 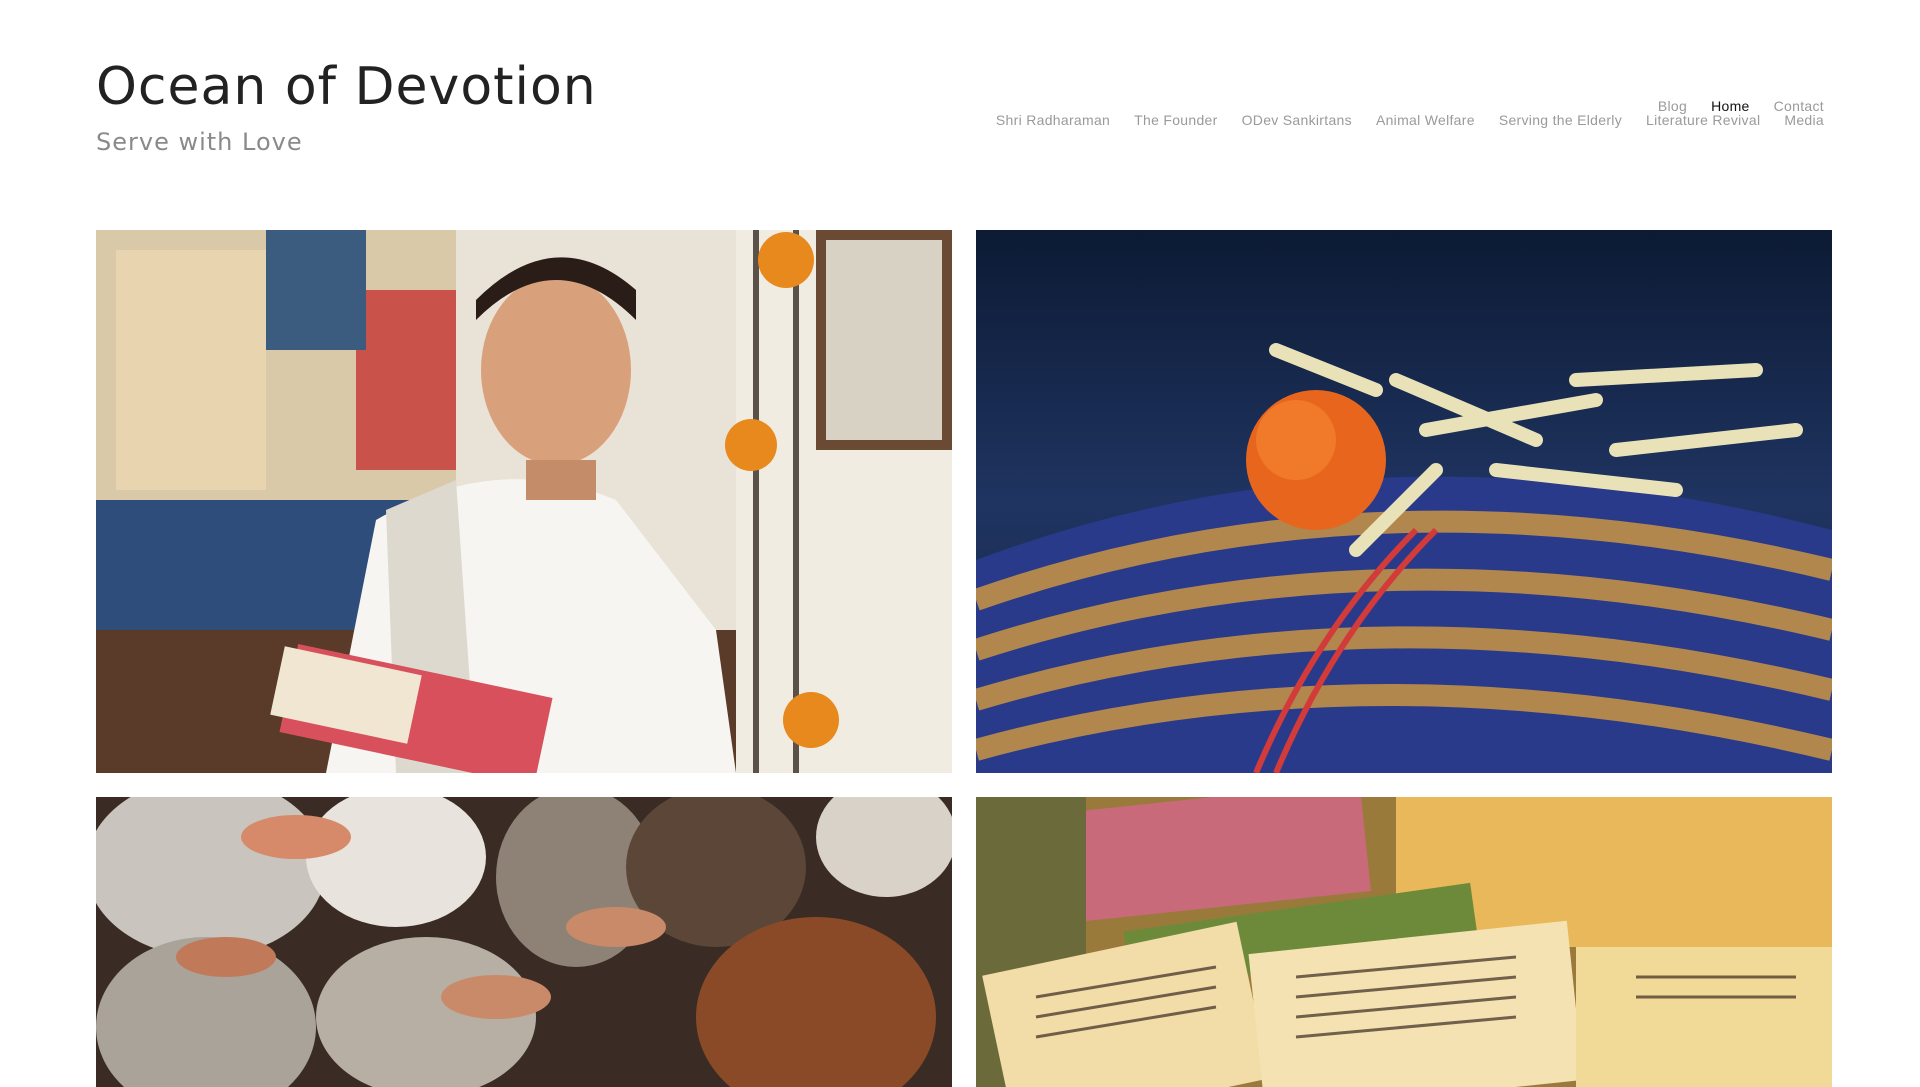 I want to click on site-header: Ocean of Devotion Serve with Love, so click(x=346, y=106).